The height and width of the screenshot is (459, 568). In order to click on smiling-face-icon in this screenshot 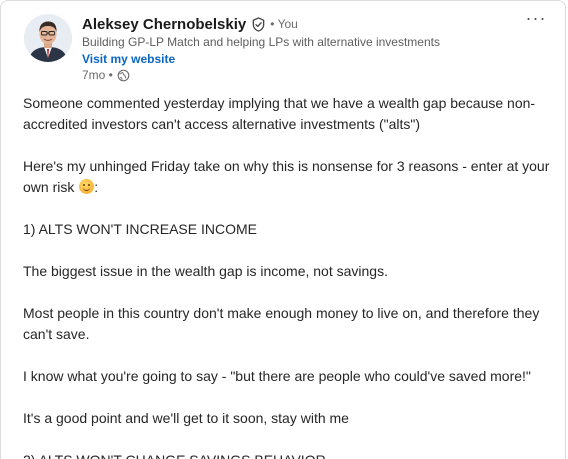, I will do `click(87, 186)`.